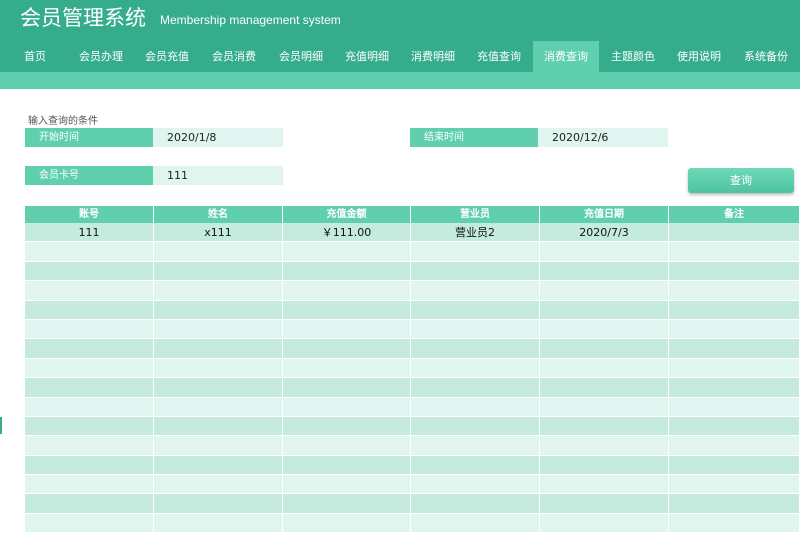  I want to click on nav-item-consume-details: 消费明细, so click(433, 56).